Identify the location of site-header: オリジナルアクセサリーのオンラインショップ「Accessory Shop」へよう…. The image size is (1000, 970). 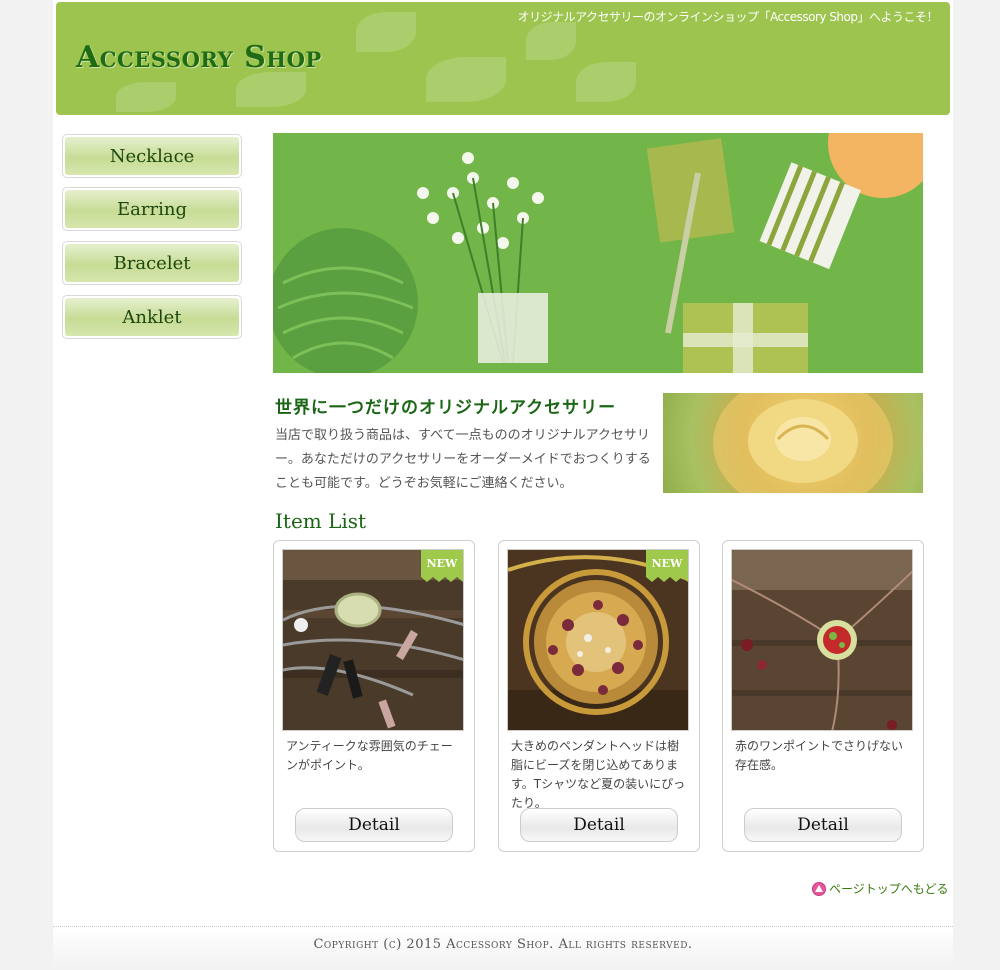
(503, 58).